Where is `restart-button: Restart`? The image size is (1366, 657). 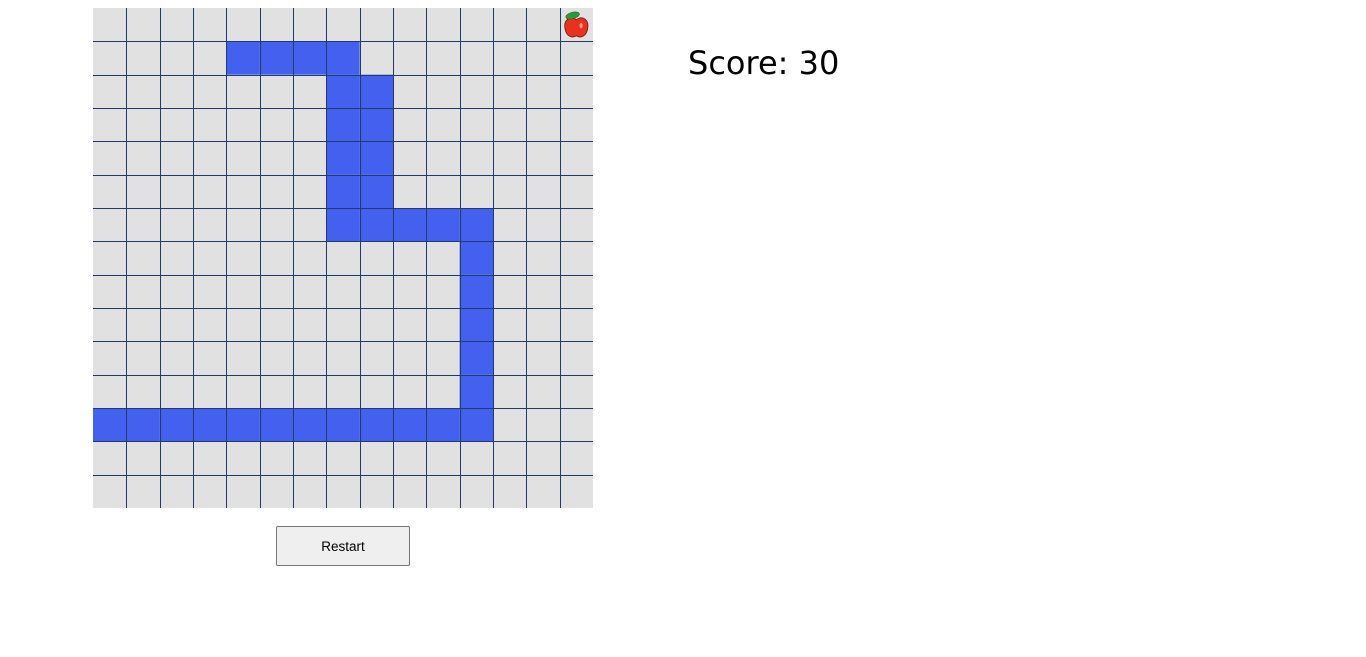
restart-button: Restart is located at coordinates (343, 546).